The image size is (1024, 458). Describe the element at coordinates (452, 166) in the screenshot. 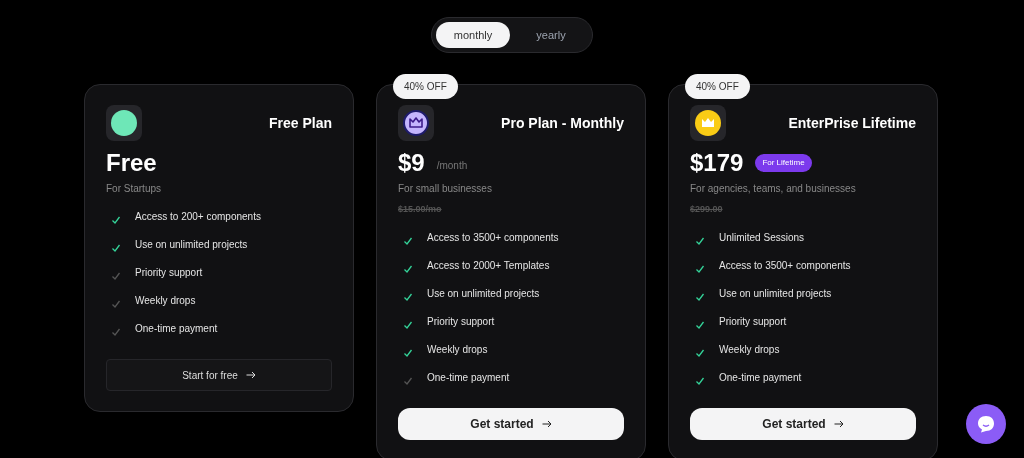

I see `price-period: /month` at that location.